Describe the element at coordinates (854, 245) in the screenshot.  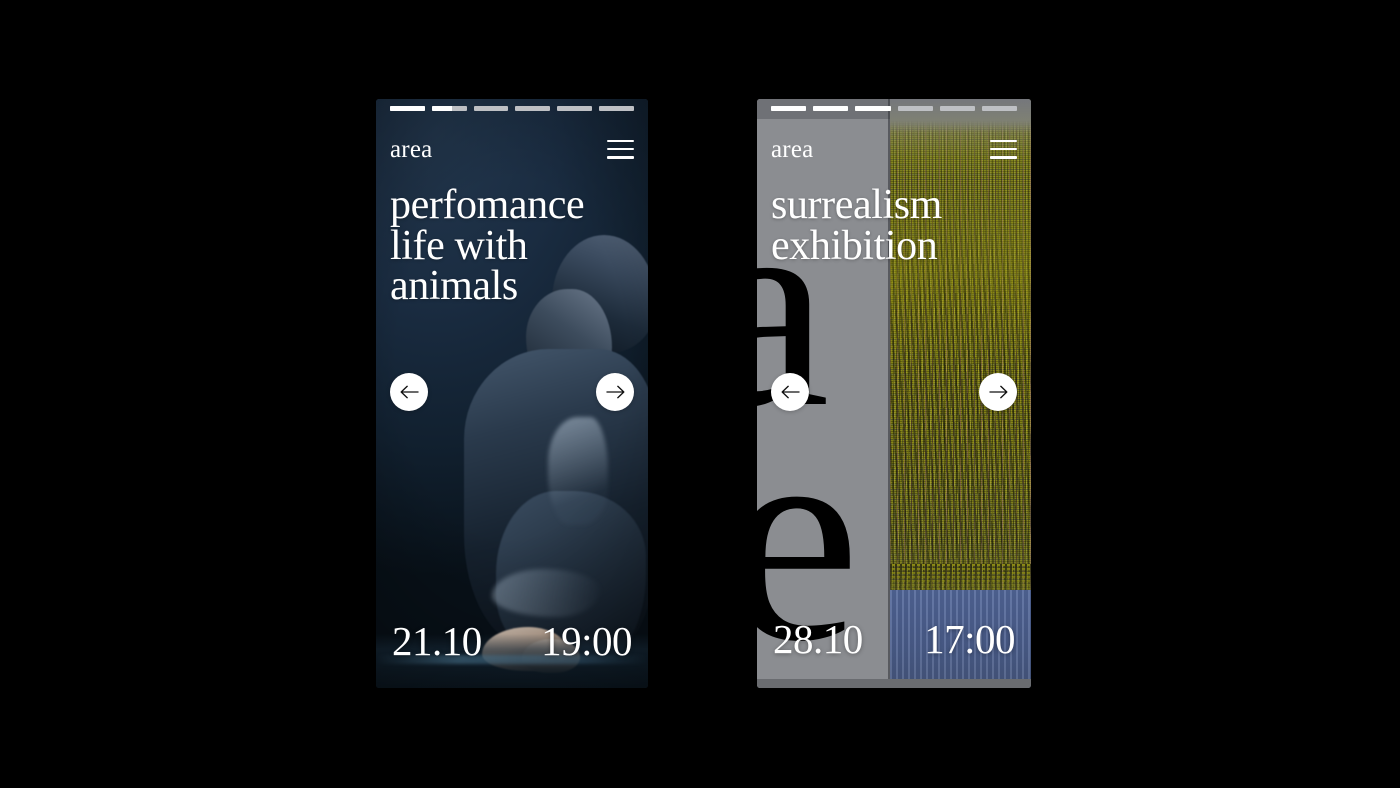
I see `headline-line-2: exhibition` at that location.